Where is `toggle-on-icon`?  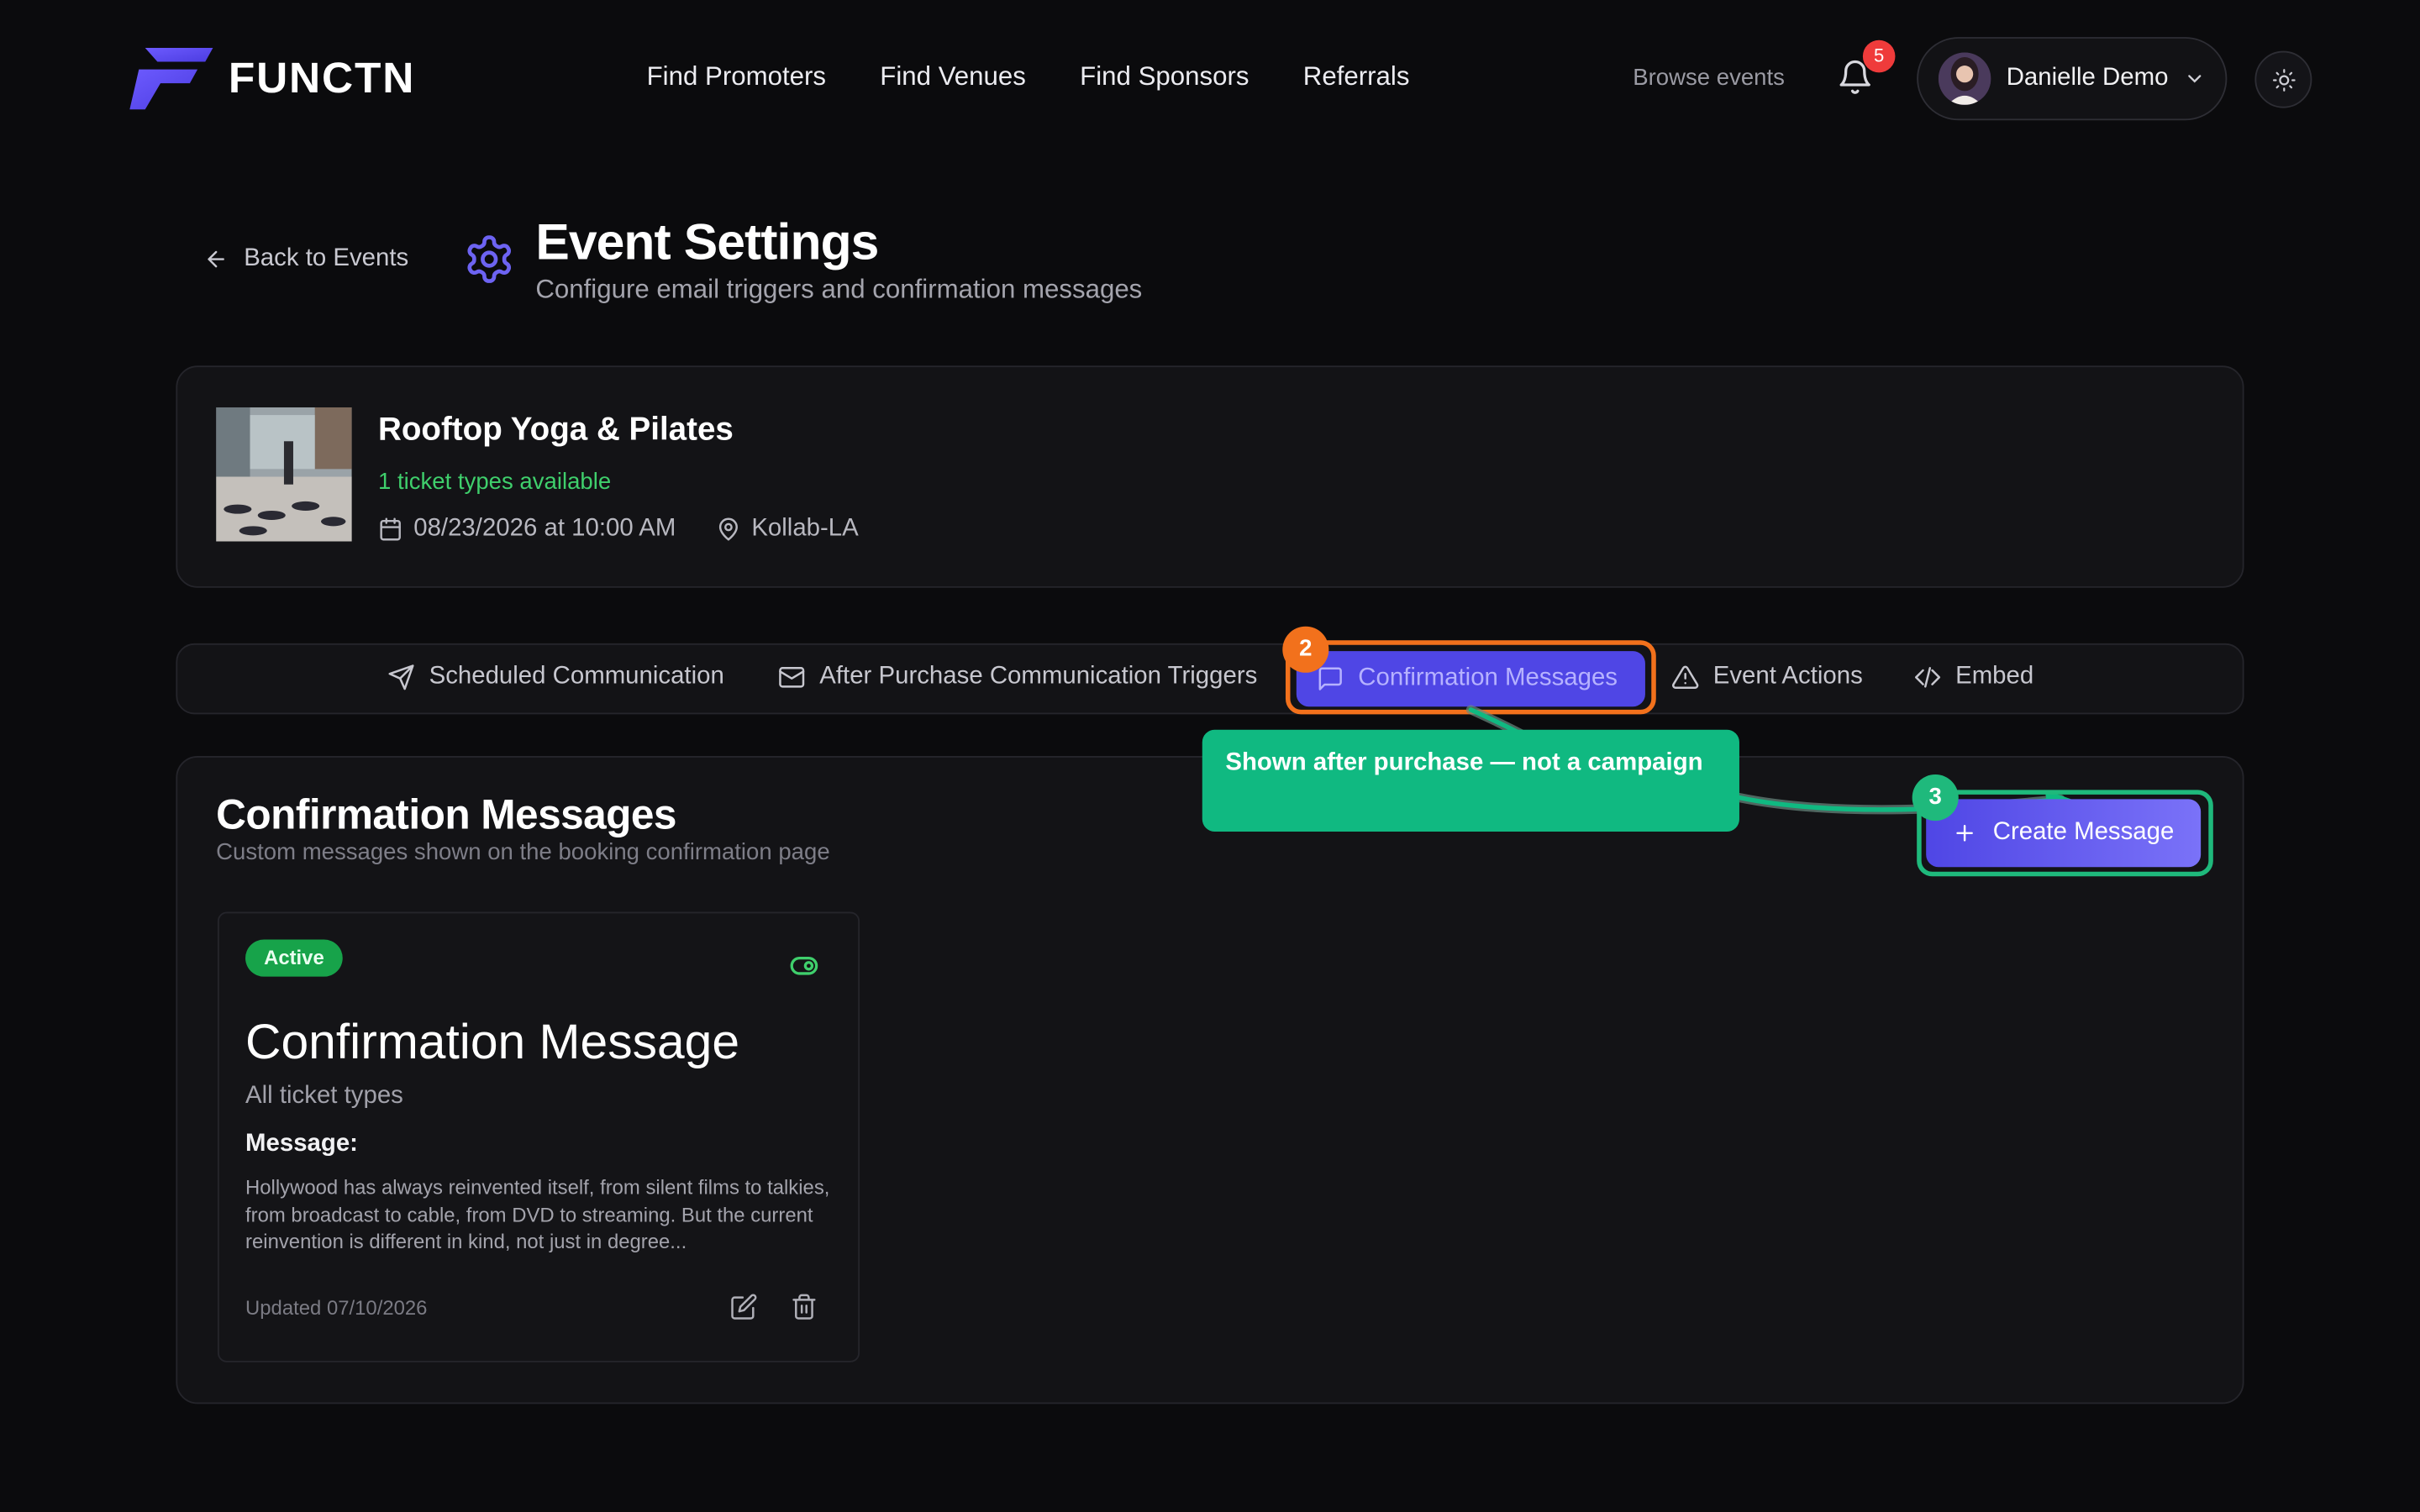
toggle-on-icon is located at coordinates (804, 965).